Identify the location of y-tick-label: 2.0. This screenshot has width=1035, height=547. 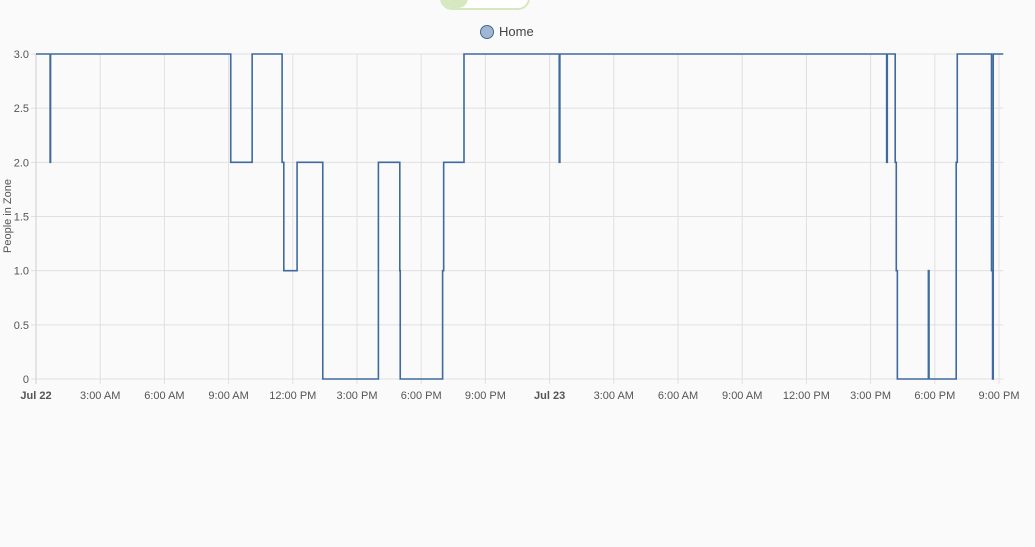
(21, 163).